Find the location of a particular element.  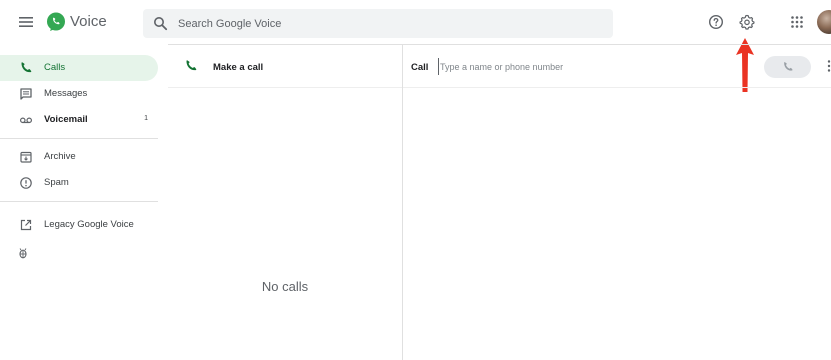

call-bar: Call is located at coordinates (617, 66).